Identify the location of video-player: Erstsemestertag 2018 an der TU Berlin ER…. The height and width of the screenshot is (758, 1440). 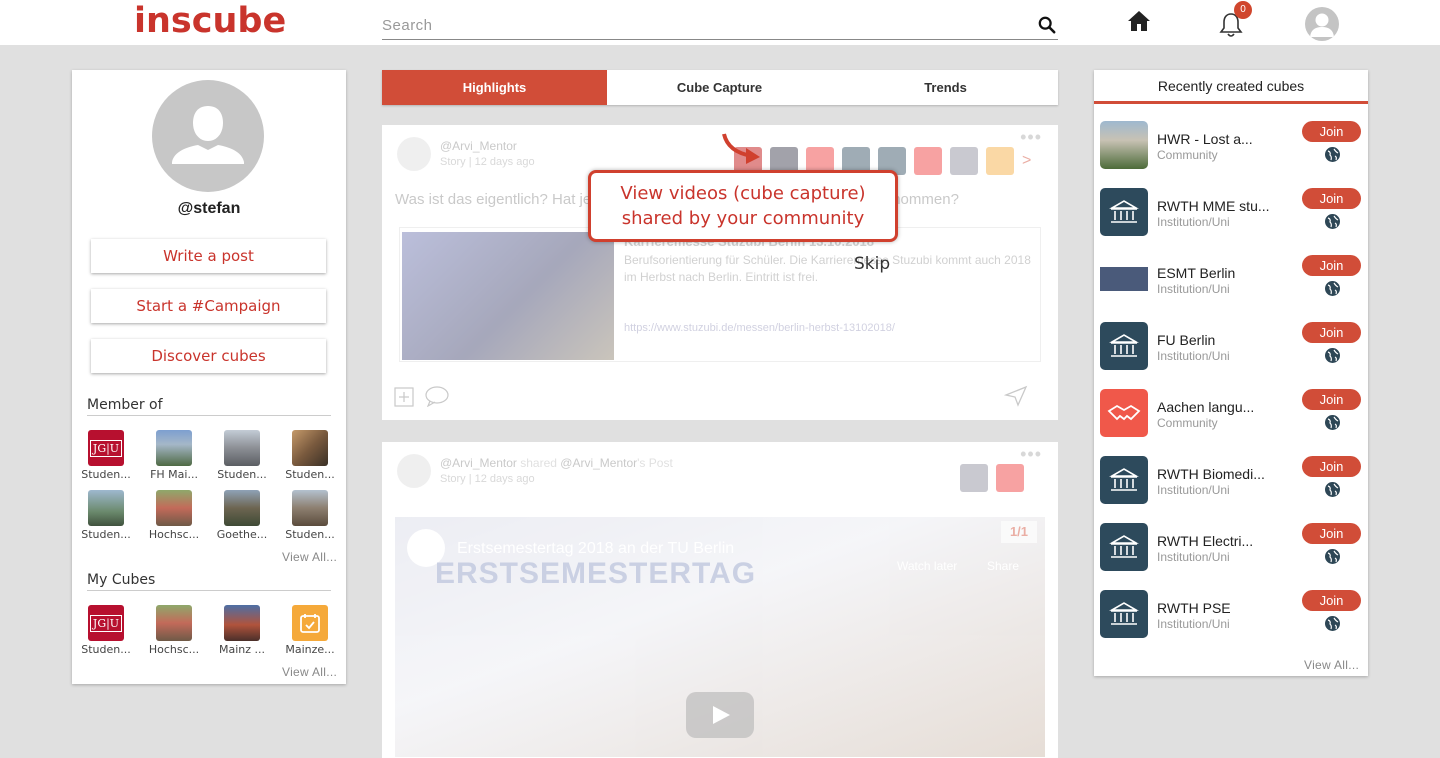
(720, 637).